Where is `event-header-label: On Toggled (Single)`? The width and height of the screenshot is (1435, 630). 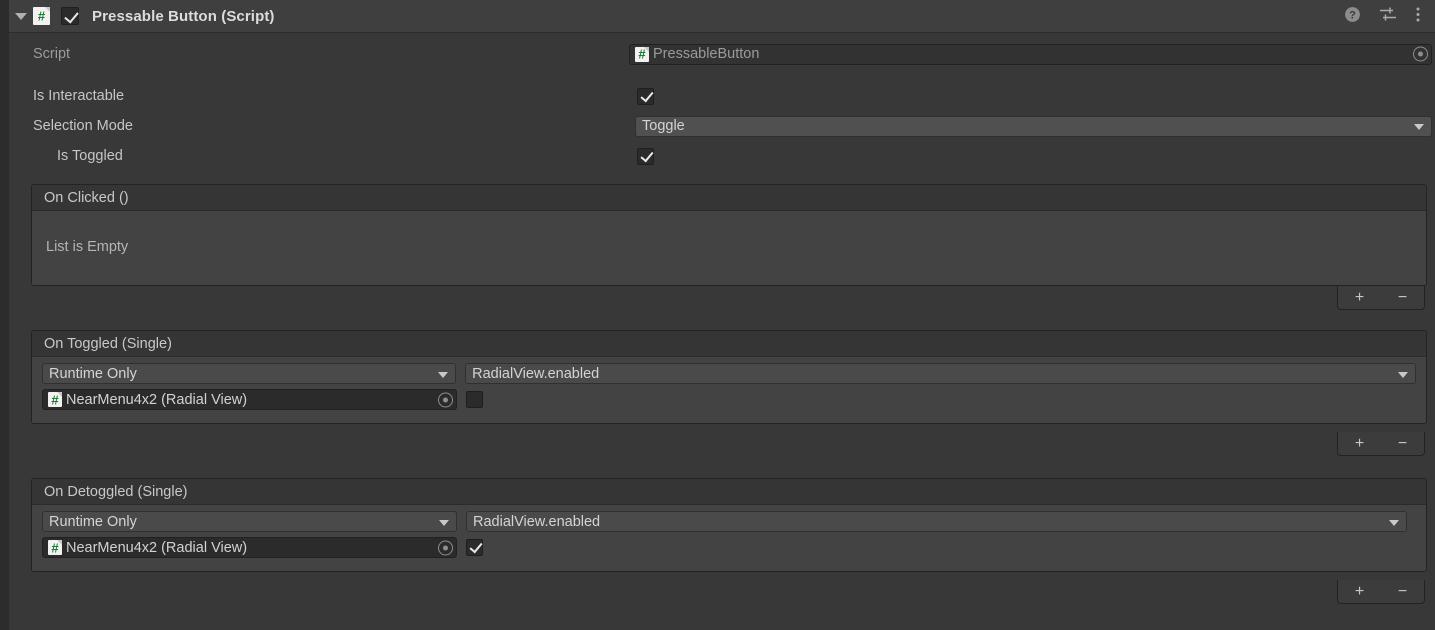
event-header-label: On Toggled (Single) is located at coordinates (729, 344).